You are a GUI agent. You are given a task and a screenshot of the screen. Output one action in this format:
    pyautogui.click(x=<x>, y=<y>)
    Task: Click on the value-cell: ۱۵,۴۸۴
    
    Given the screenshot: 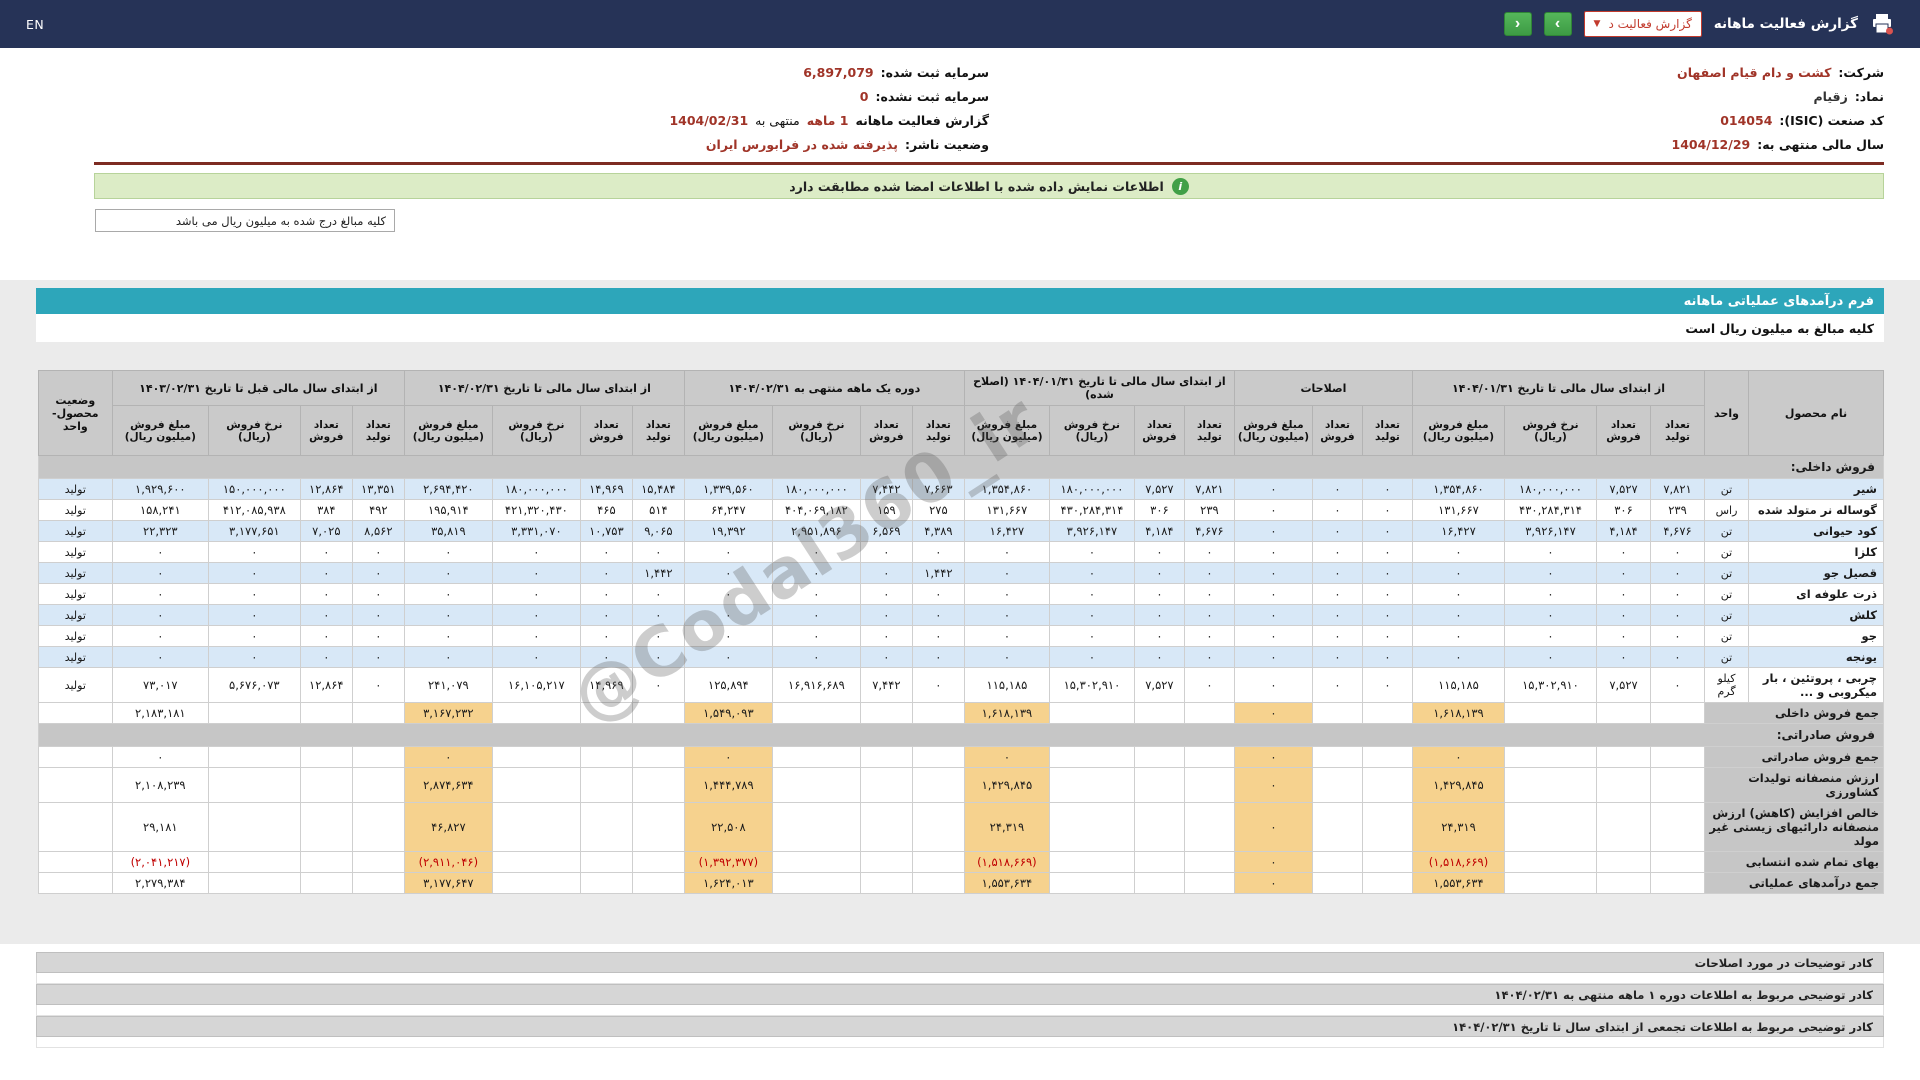 What is the action you would take?
    pyautogui.click(x=658, y=489)
    